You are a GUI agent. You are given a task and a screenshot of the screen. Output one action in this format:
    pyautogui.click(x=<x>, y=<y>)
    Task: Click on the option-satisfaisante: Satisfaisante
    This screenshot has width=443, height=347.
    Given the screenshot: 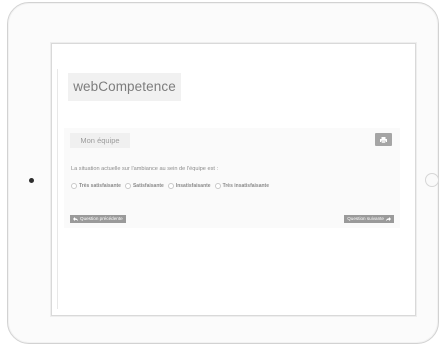 What is the action you would take?
    pyautogui.click(x=144, y=186)
    